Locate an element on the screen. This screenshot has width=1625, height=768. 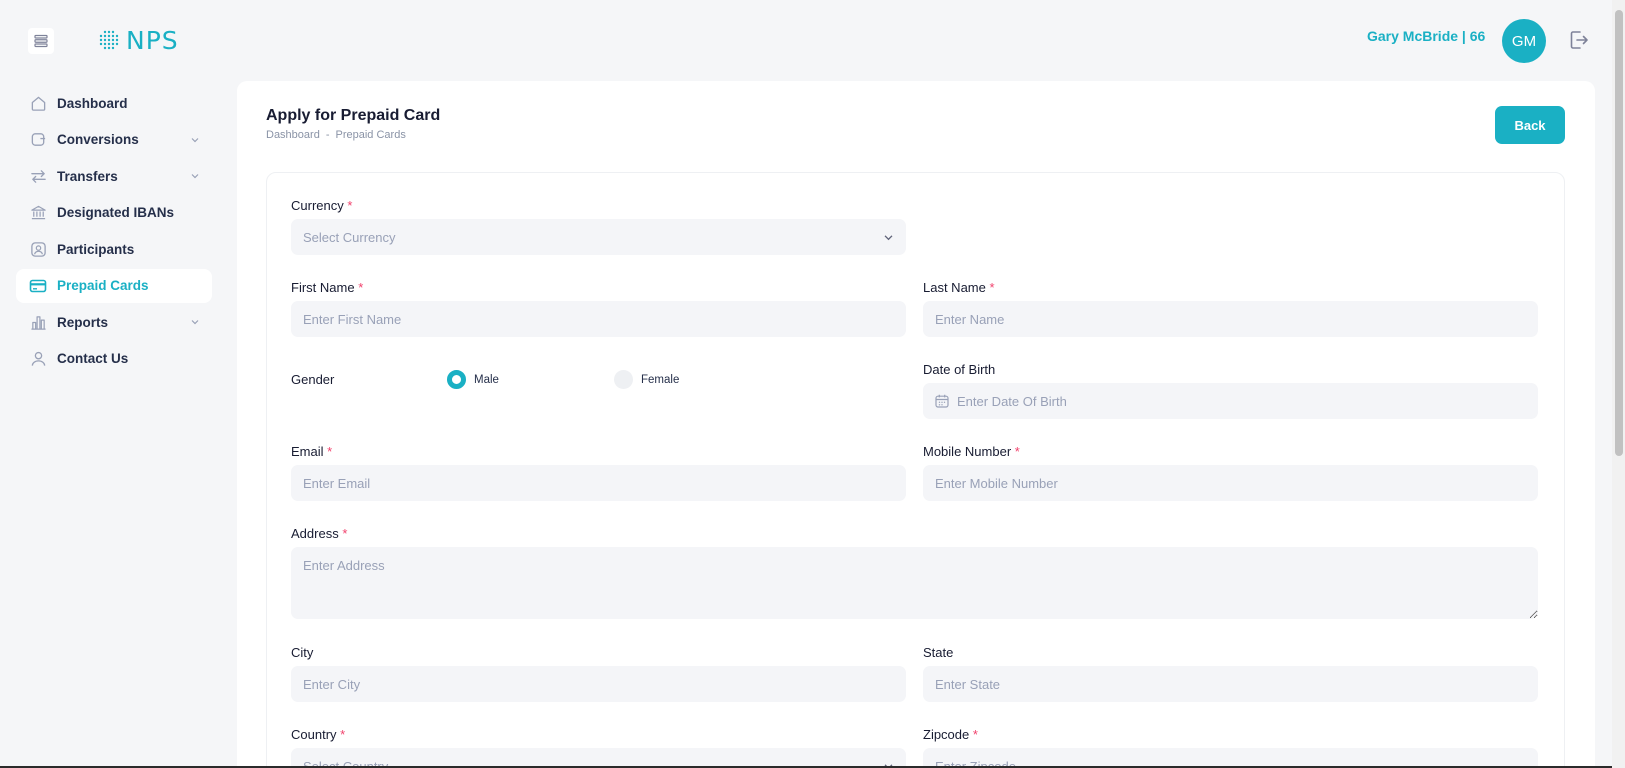
nps-logo: NPS is located at coordinates (138, 40).